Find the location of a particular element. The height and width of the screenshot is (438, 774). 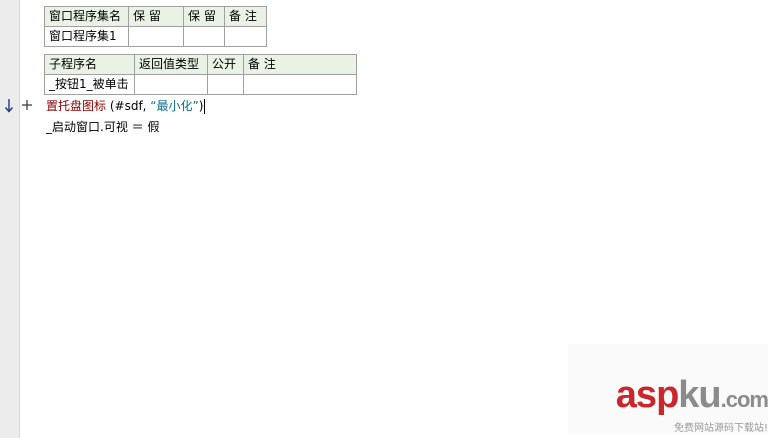

cell-return-type is located at coordinates (171, 84).